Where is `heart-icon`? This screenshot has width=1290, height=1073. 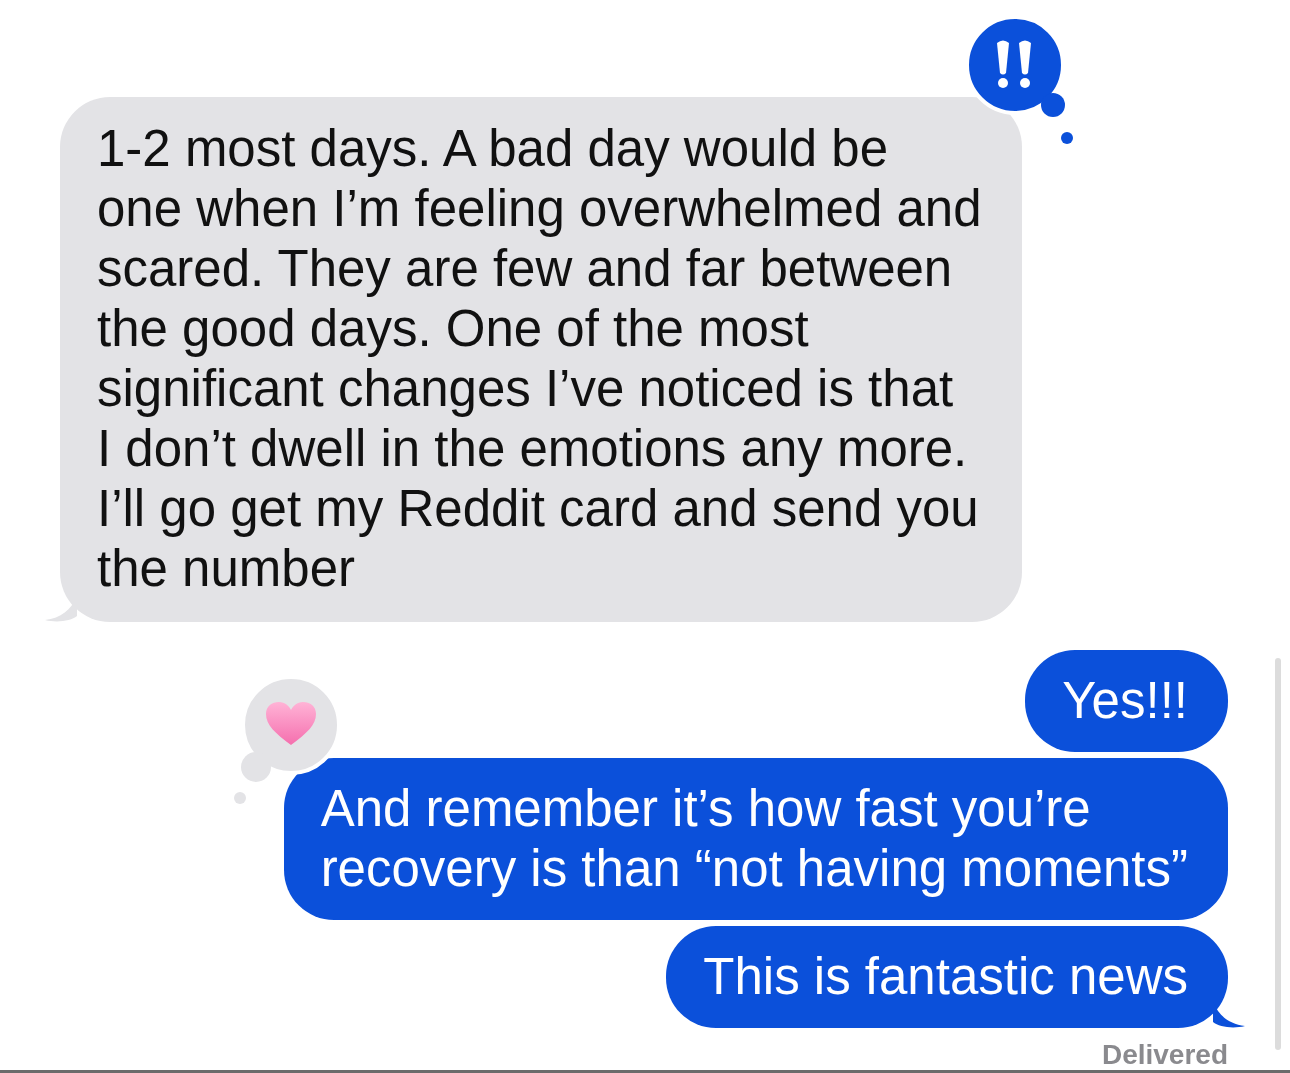 heart-icon is located at coordinates (290, 723).